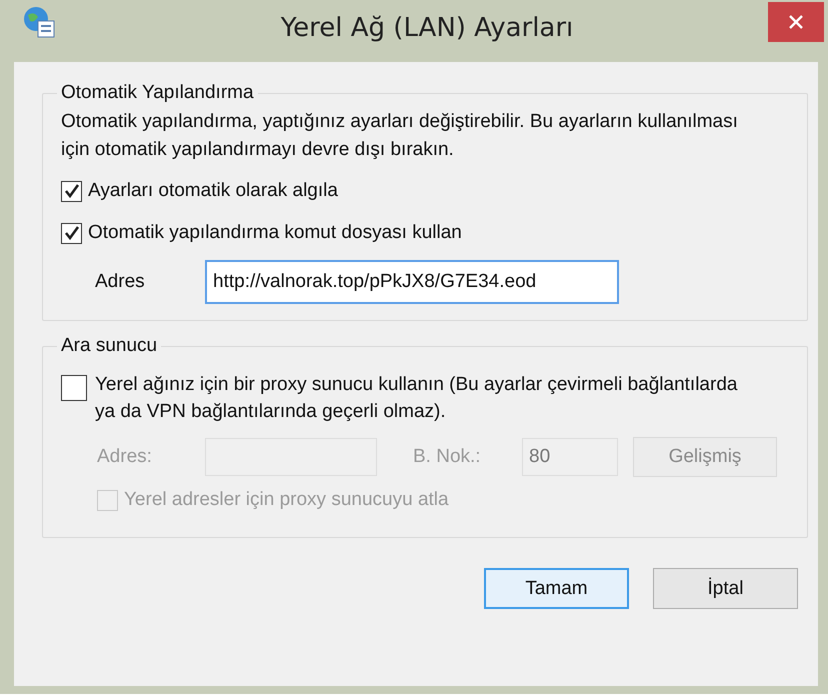  What do you see at coordinates (400, 136) in the screenshot?
I see `description-text: Otomatik yapılandırma, yaptığınız ayarları değiştirebilir. Bu ayarların kullanılması için otomatik yapılandırmayı devre dışı bırakın.` at bounding box center [400, 136].